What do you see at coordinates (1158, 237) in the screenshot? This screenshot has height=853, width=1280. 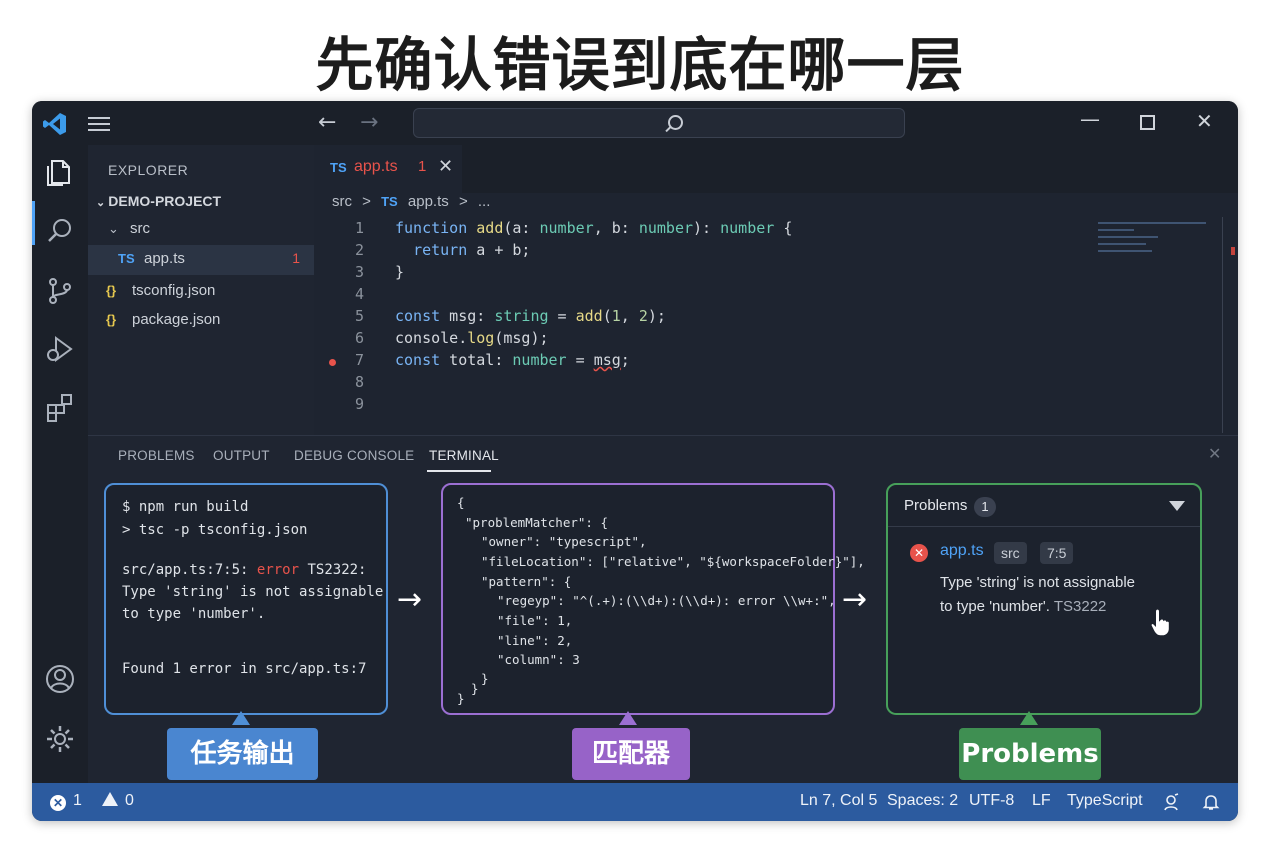 I see `minimap` at bounding box center [1158, 237].